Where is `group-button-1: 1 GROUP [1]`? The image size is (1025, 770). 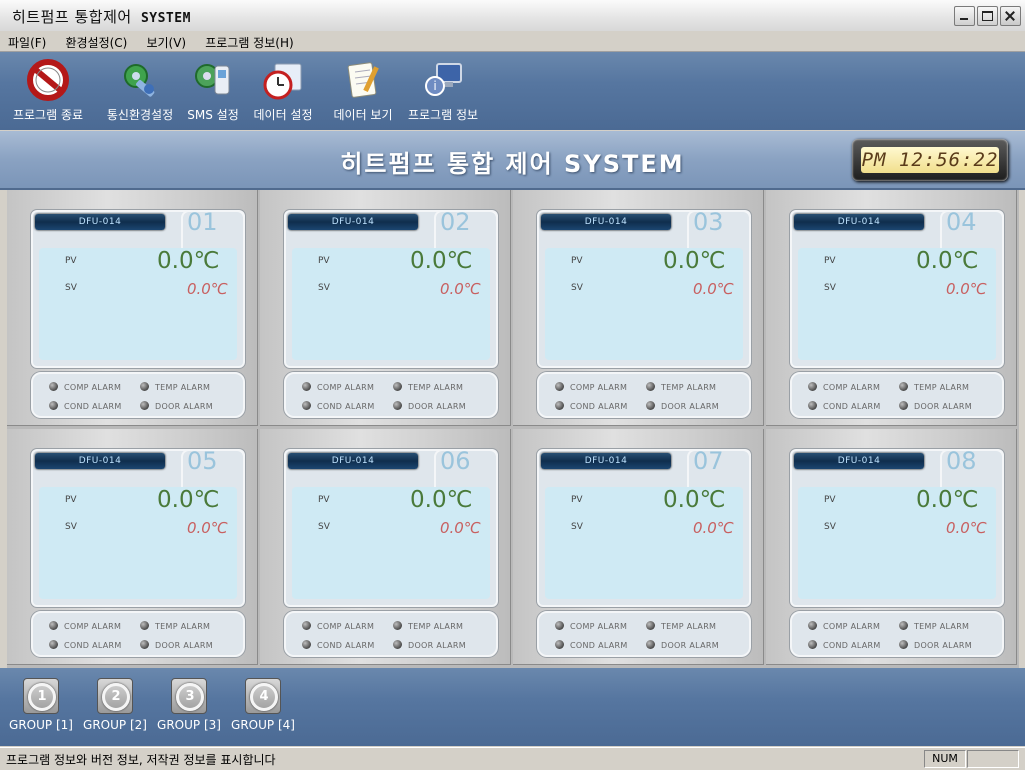
group-button-1: 1 GROUP [1] is located at coordinates (41, 705).